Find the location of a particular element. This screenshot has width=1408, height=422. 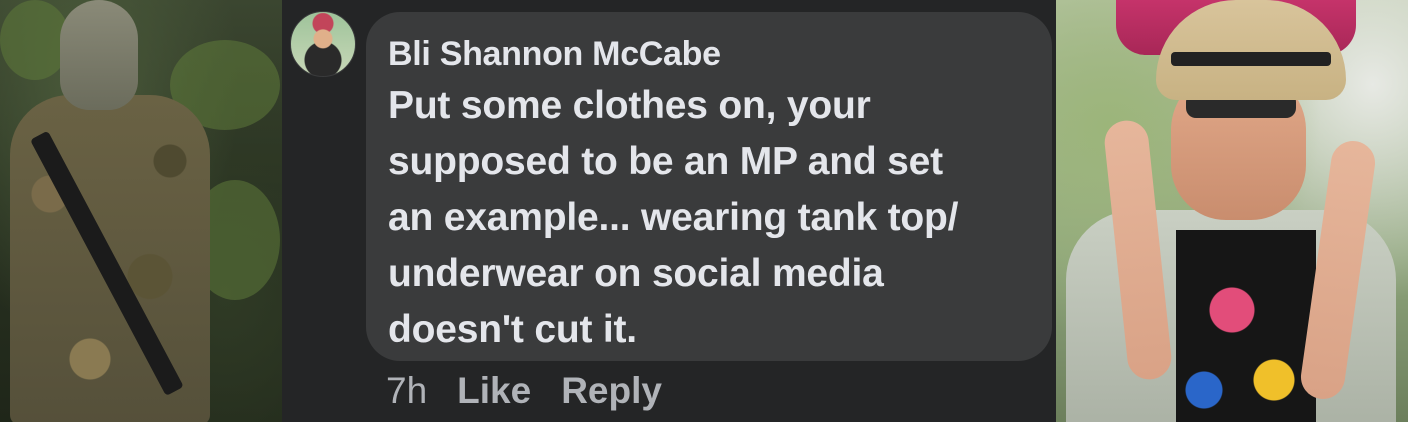

comment-text-line: doesn't cut it. is located at coordinates (512, 329).